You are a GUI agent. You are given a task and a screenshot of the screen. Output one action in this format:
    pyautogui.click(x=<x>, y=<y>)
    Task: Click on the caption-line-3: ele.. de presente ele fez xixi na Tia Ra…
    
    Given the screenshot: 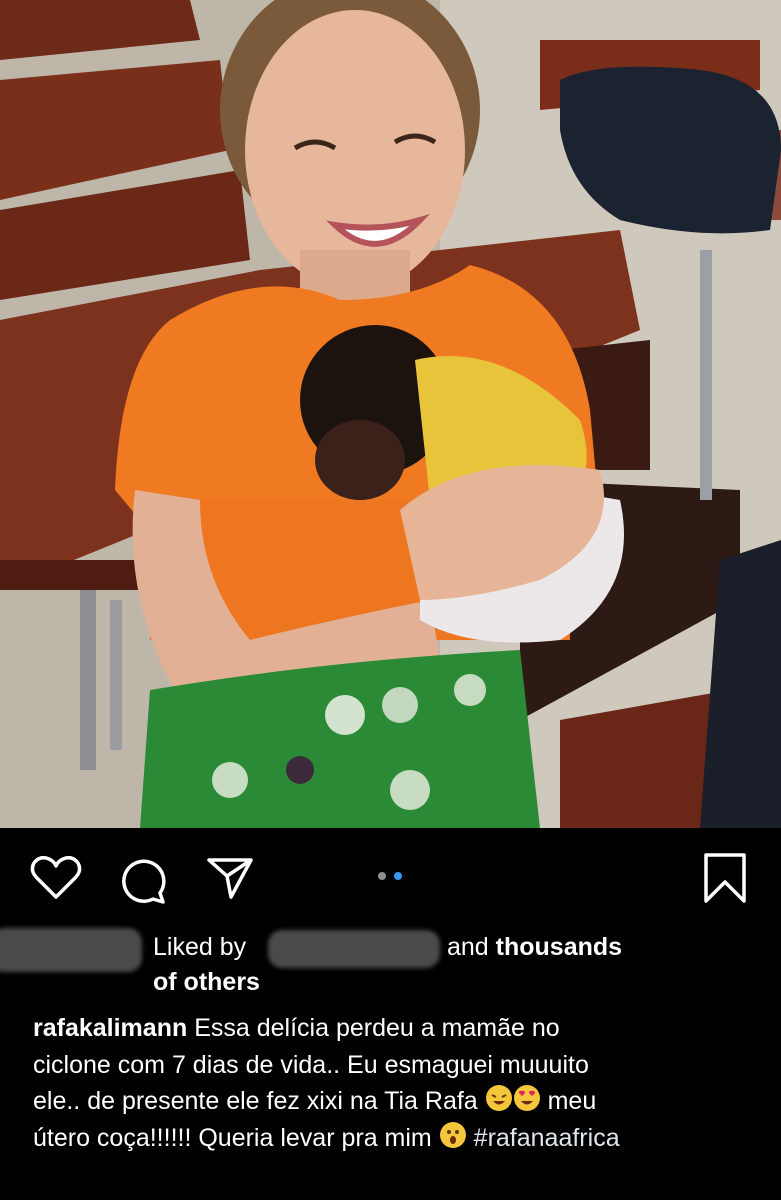 What is the action you would take?
    pyautogui.click(x=393, y=1101)
    